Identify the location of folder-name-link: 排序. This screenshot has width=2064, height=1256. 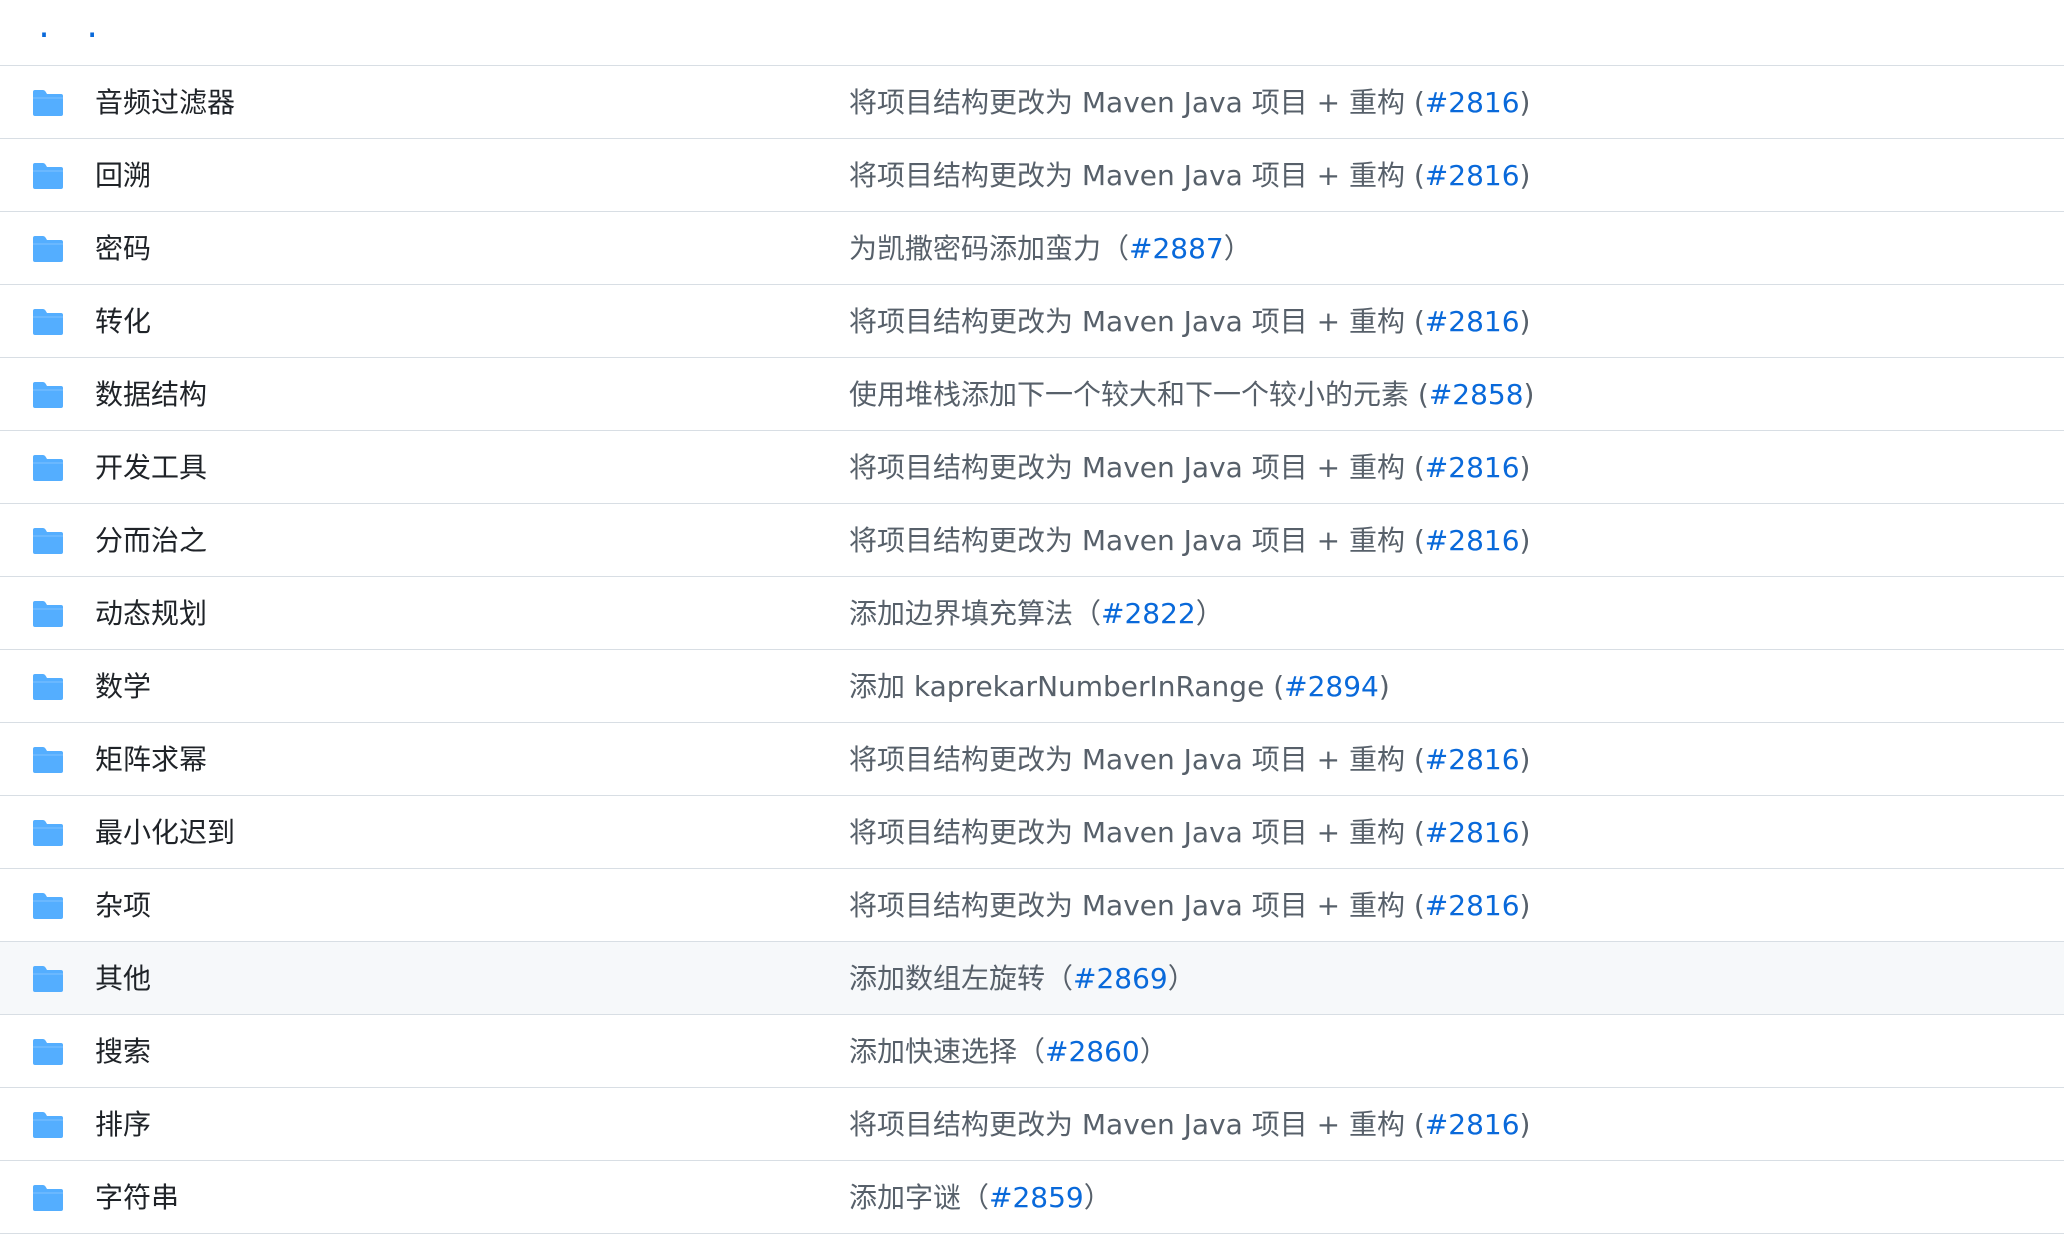
(123, 1124).